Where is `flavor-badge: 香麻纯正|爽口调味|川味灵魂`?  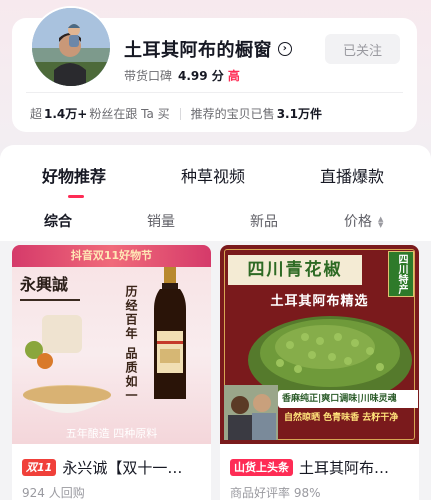 flavor-badge: 香麻纯正|爽口调味|川味灵魂 is located at coordinates (348, 399).